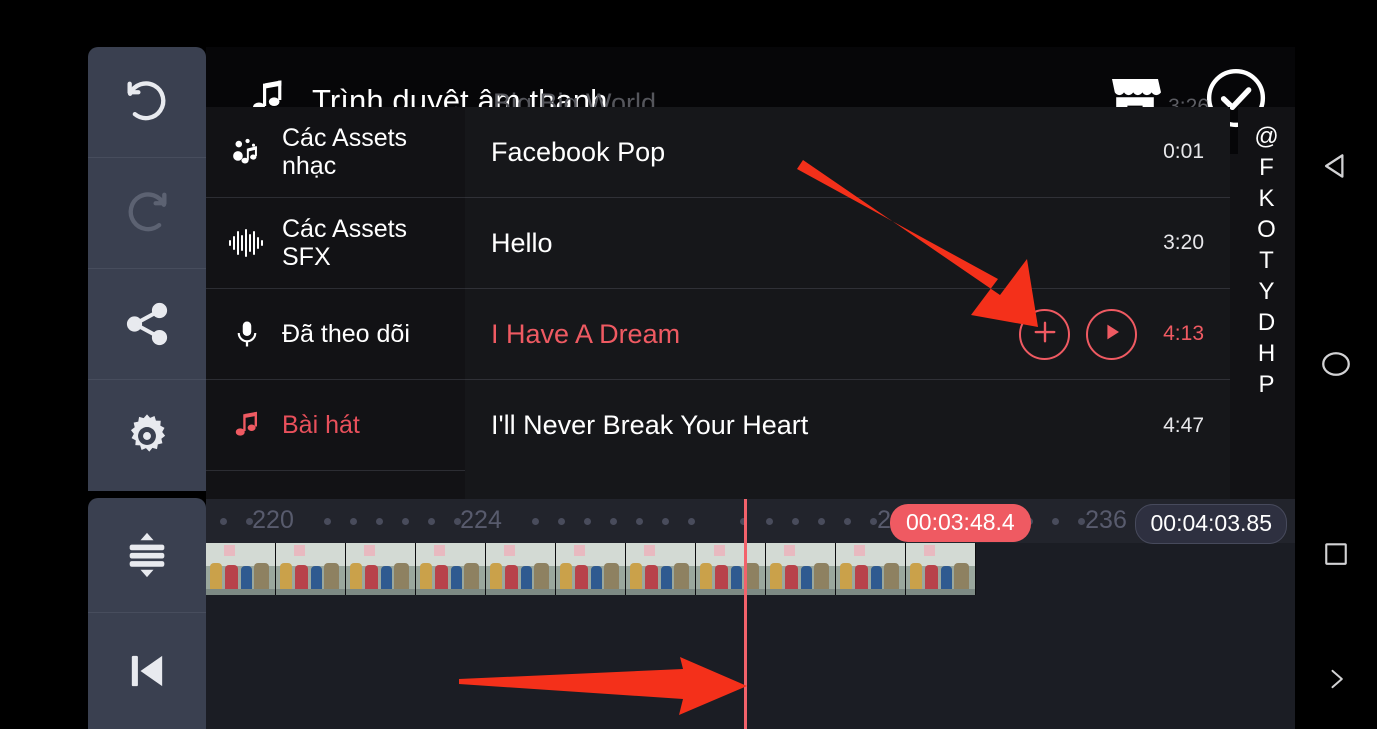 This screenshot has width=1377, height=729. I want to click on menu-item-songs: Bài hát, so click(335, 425).